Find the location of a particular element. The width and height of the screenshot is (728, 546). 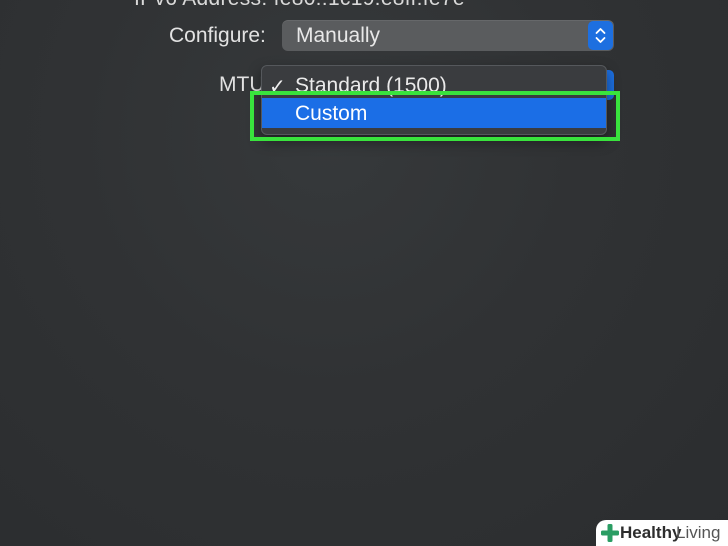

ipv6-address-row-cut: IPv6 Address: fe80::1c19:e8ff:fe7e is located at coordinates (299, 5).